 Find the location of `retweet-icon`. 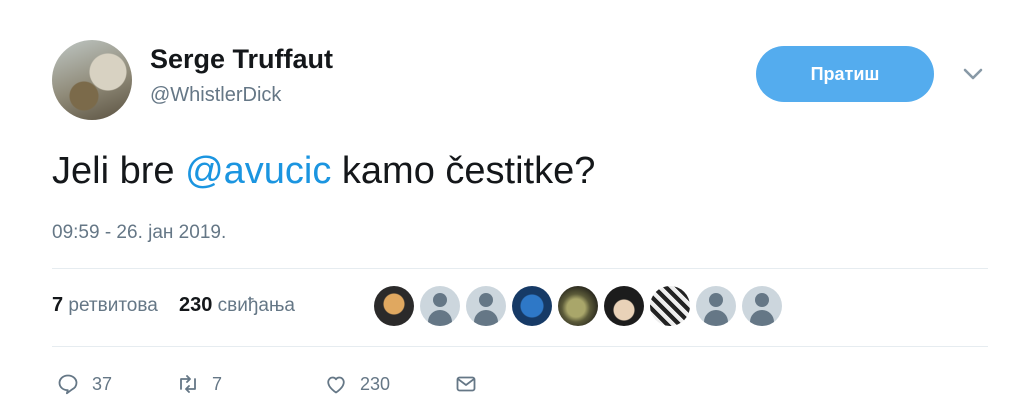

retweet-icon is located at coordinates (188, 384).